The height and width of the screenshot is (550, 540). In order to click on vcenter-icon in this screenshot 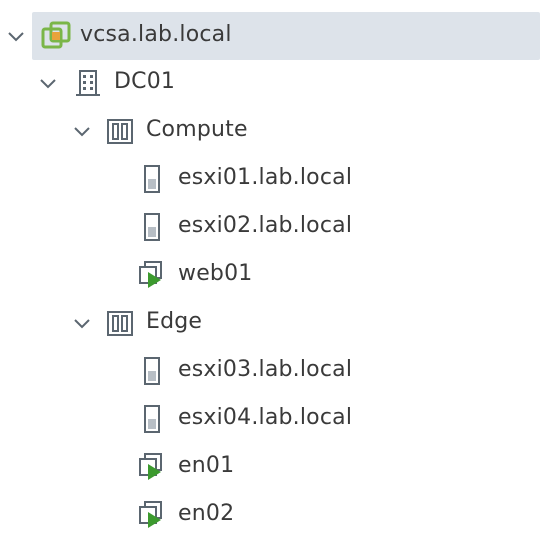, I will do `click(56, 36)`.